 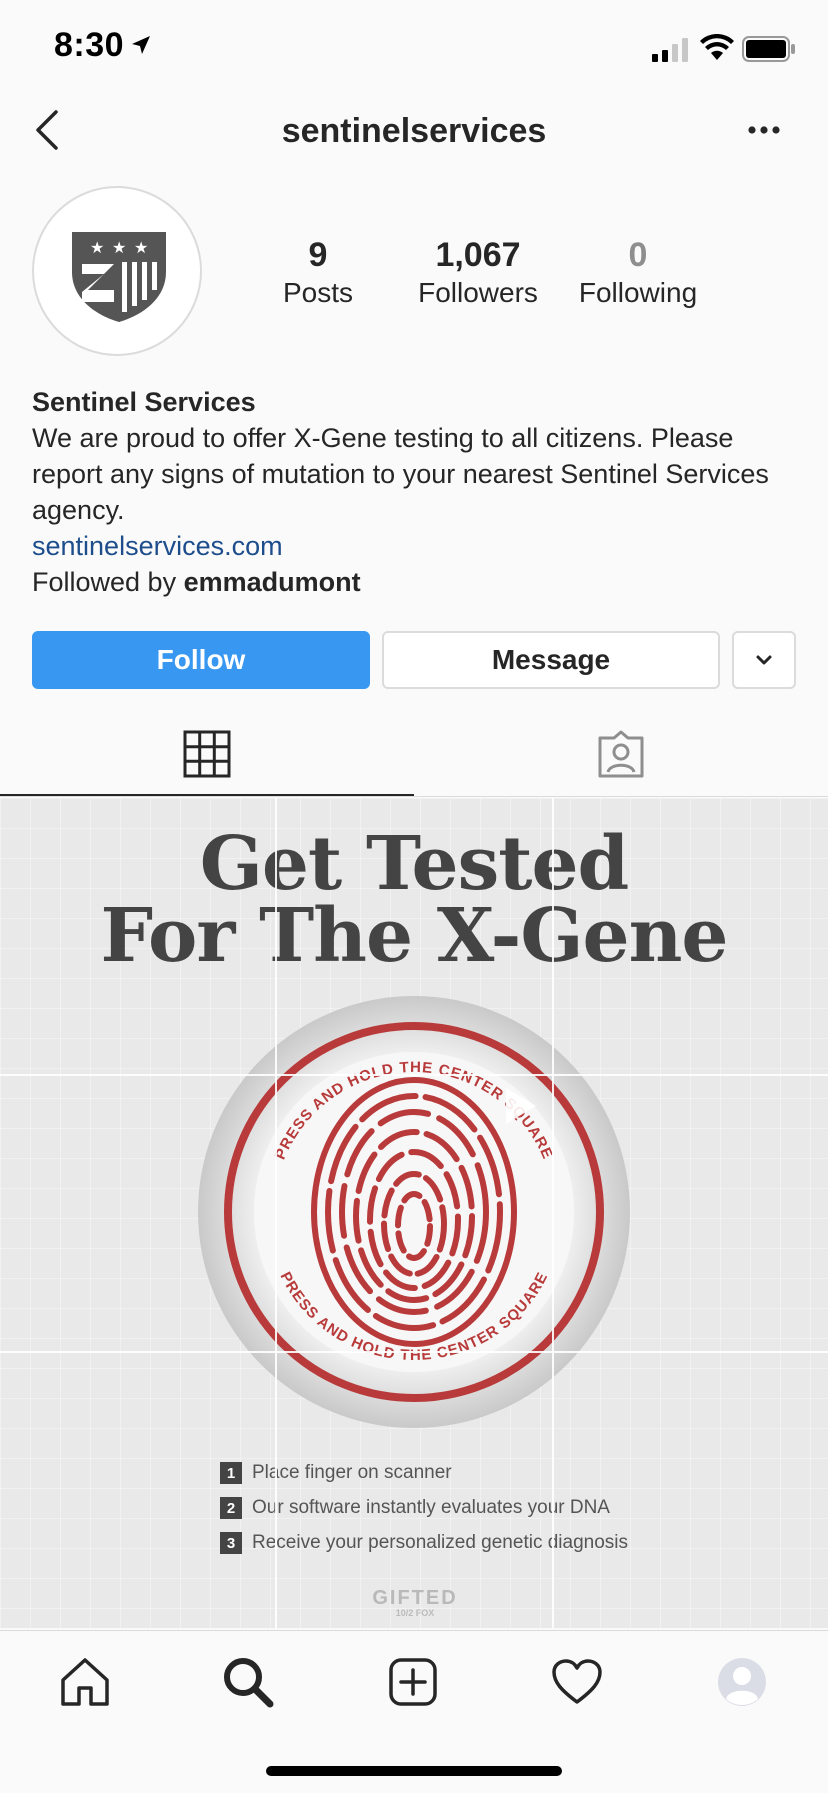 I want to click on add-post-icon, so click(x=413, y=1682).